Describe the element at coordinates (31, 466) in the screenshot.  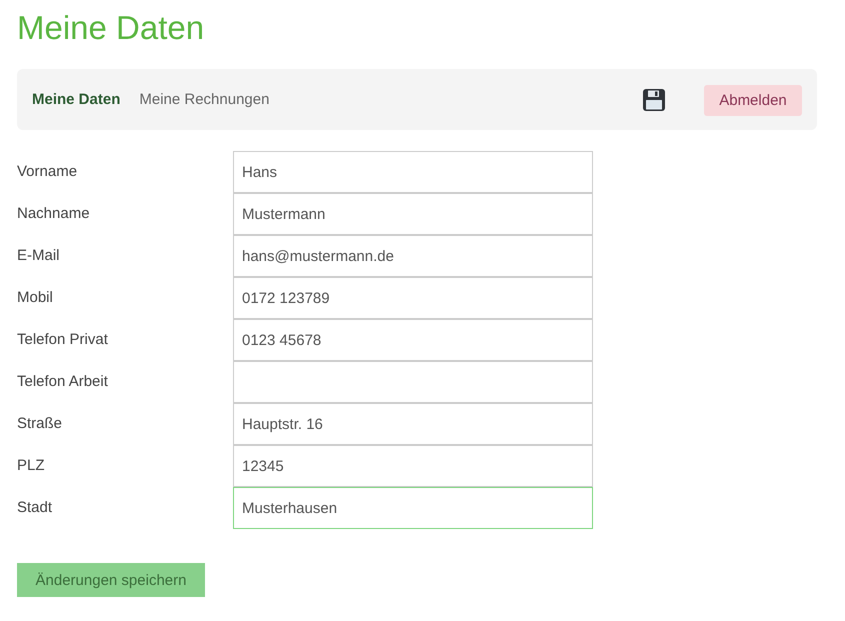
I see `field-label: PLZ` at that location.